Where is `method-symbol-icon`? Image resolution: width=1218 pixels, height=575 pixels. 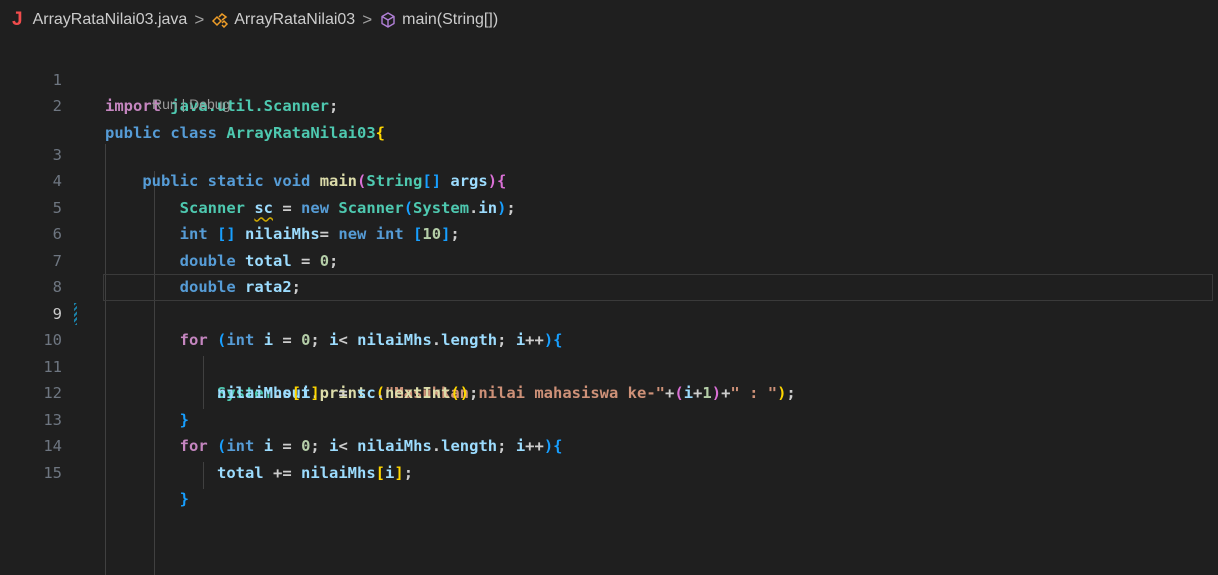 method-symbol-icon is located at coordinates (388, 20).